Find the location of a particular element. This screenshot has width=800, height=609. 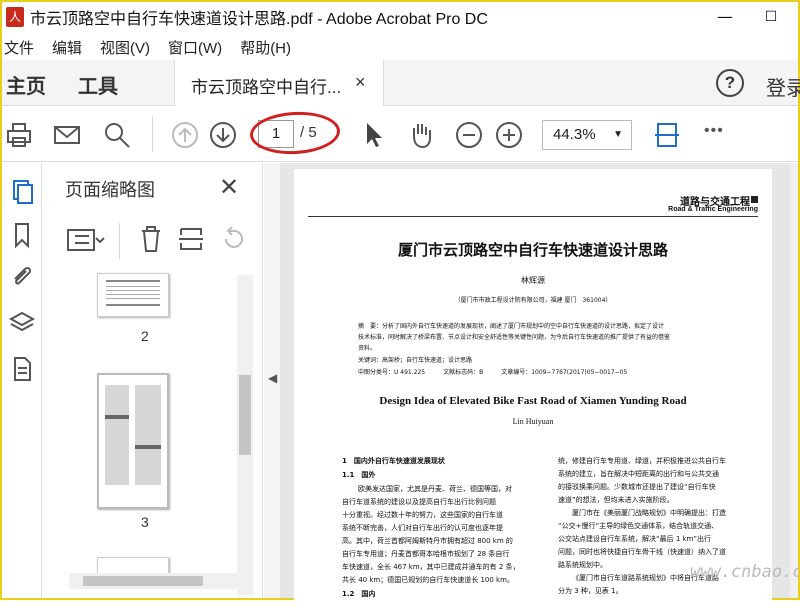

minimize-button: — is located at coordinates (725, 17).